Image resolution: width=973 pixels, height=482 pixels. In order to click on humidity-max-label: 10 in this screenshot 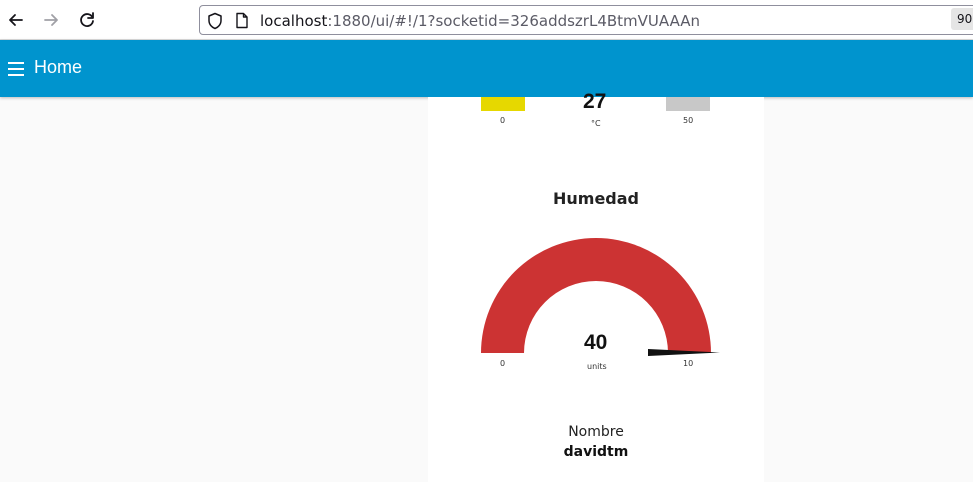, I will do `click(688, 363)`.